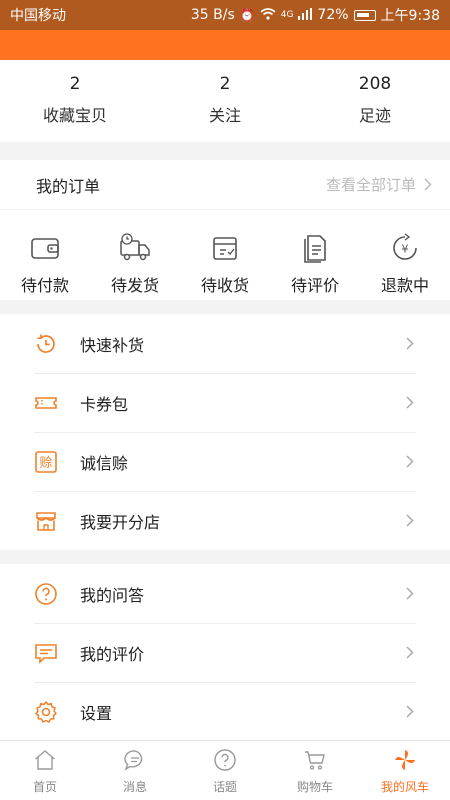  Describe the element at coordinates (224, 115) in the screenshot. I see `stat-label: 关注` at that location.